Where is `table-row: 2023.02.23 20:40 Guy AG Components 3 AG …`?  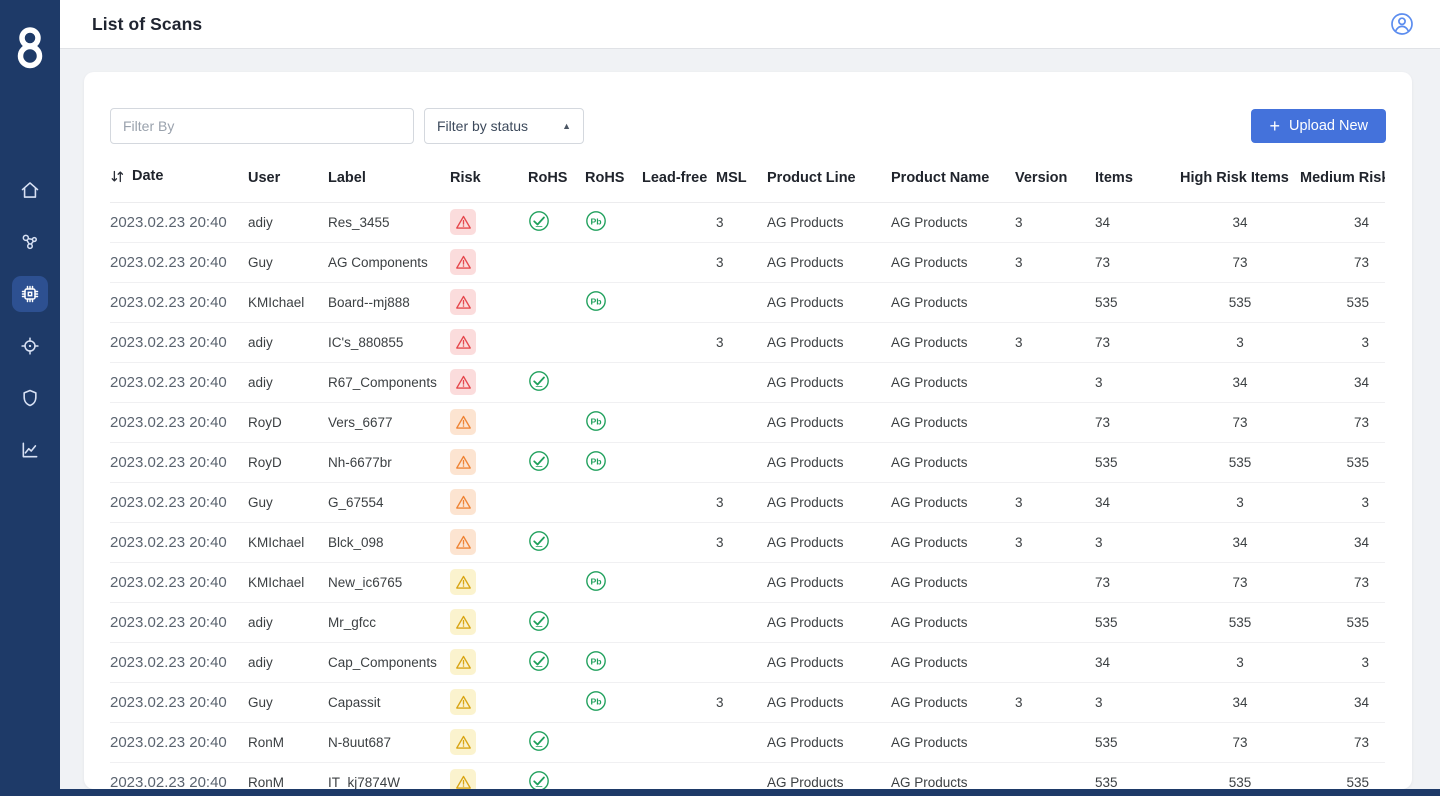
table-row: 2023.02.23 20:40 Guy AG Components 3 AG … is located at coordinates (747, 262).